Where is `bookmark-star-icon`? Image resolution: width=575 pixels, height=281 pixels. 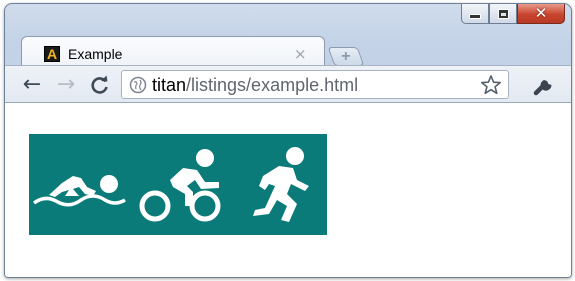 bookmark-star-icon is located at coordinates (491, 85).